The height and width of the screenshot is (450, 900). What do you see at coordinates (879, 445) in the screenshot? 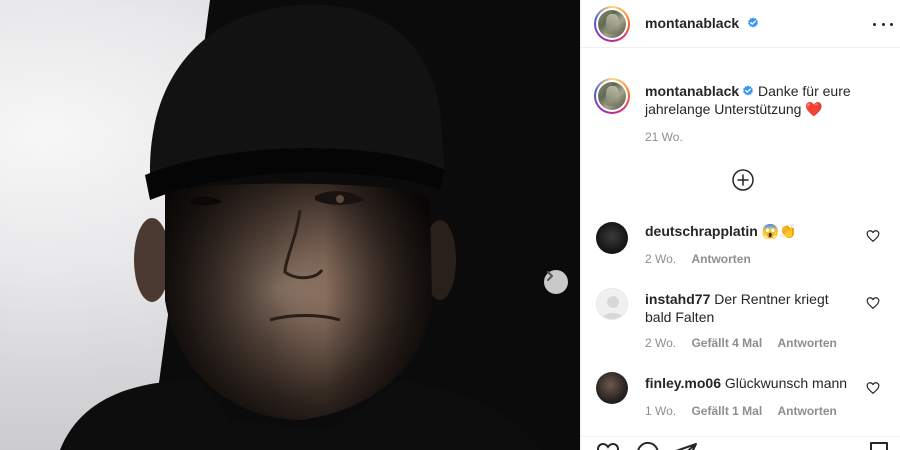
I see `bookmark-icon` at bounding box center [879, 445].